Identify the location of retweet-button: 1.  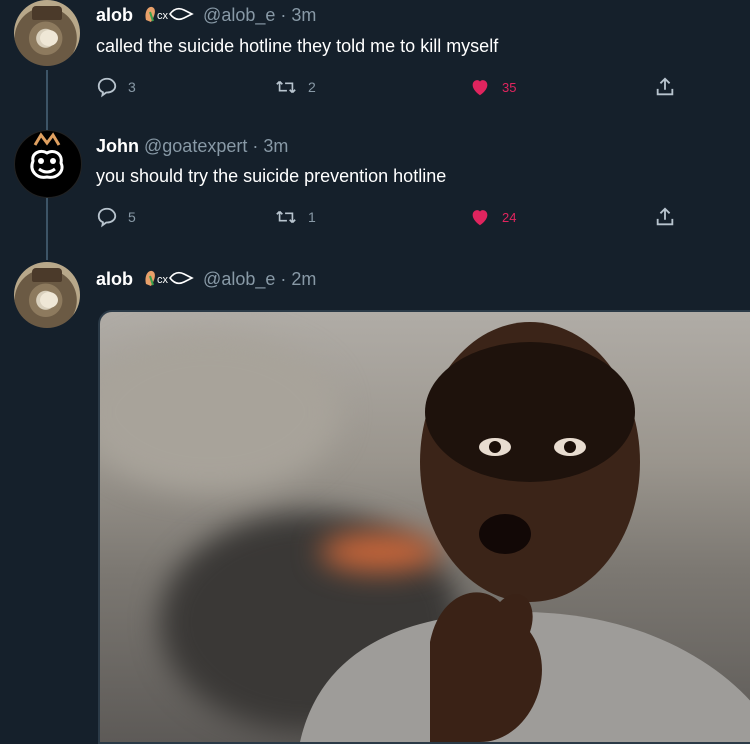
(295, 217).